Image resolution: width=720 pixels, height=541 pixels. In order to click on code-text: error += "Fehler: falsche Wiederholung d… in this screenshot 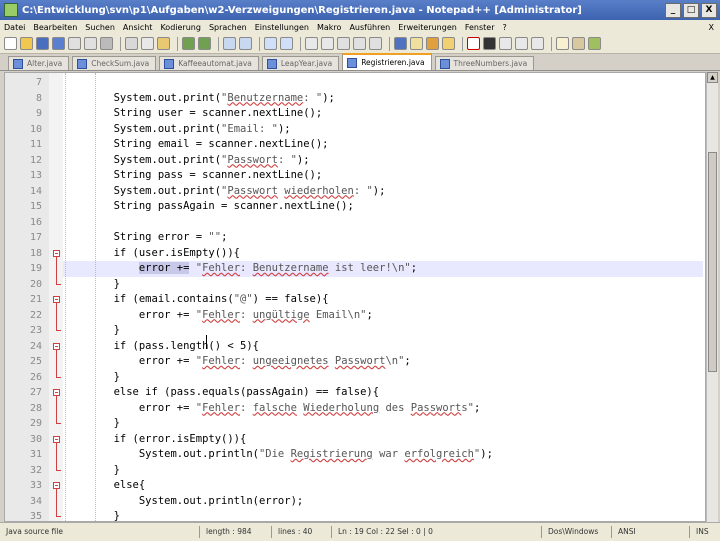, I will do `click(271, 409)`.